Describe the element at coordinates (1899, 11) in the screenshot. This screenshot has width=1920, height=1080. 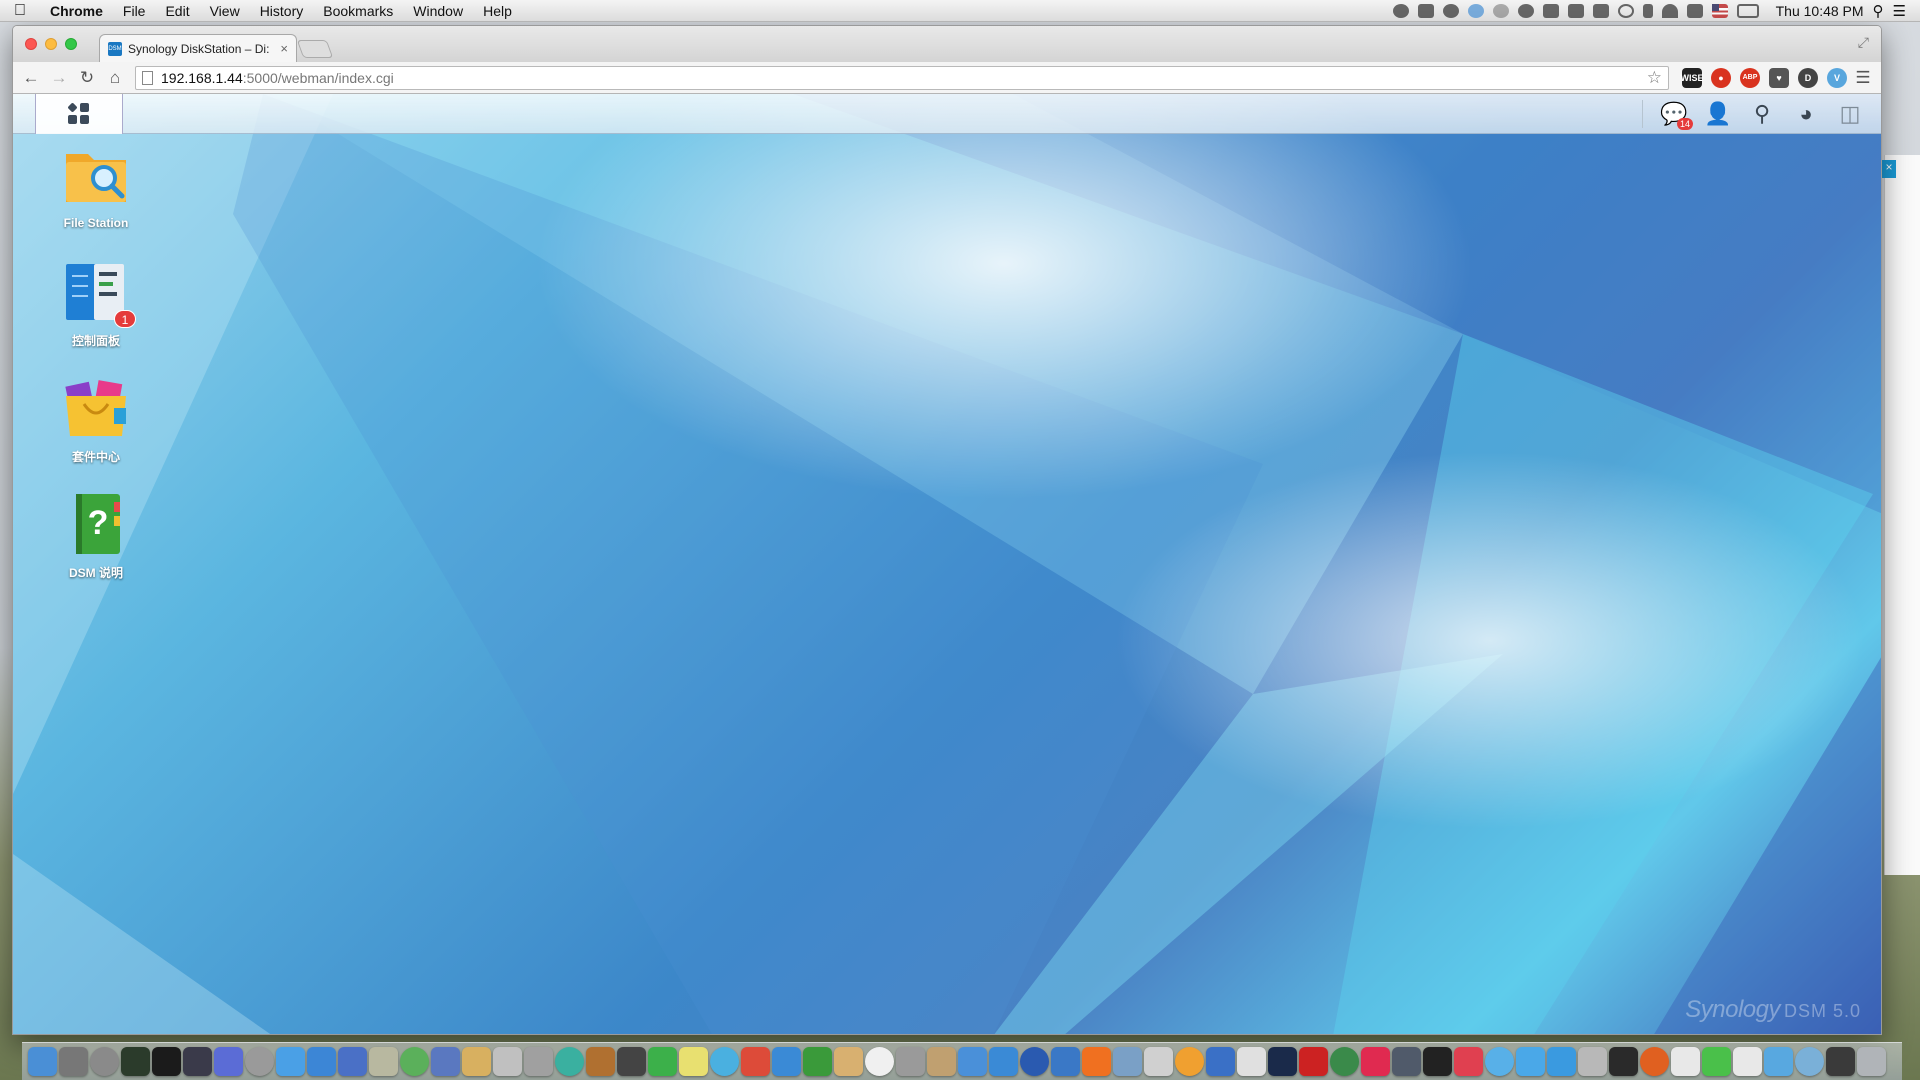
I see `notification-center-icon: ☰` at that location.